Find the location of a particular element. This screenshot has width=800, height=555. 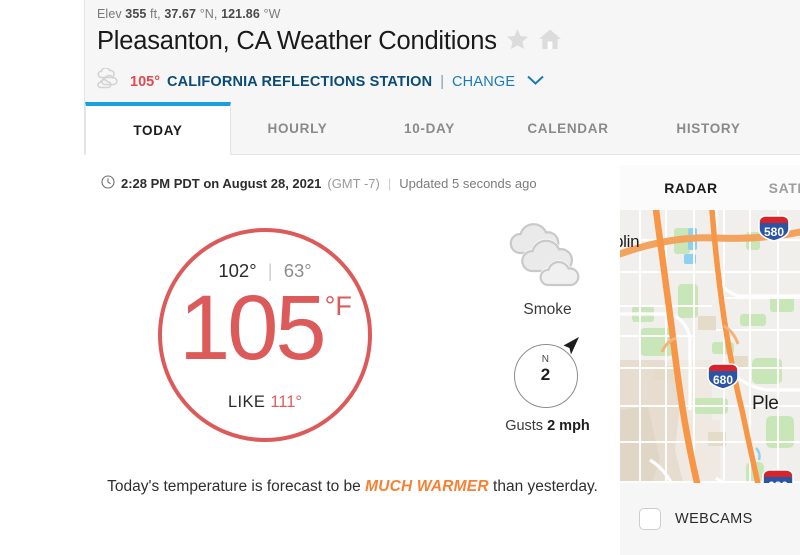

webcams-toggle: WEBCAMS is located at coordinates (710, 519).